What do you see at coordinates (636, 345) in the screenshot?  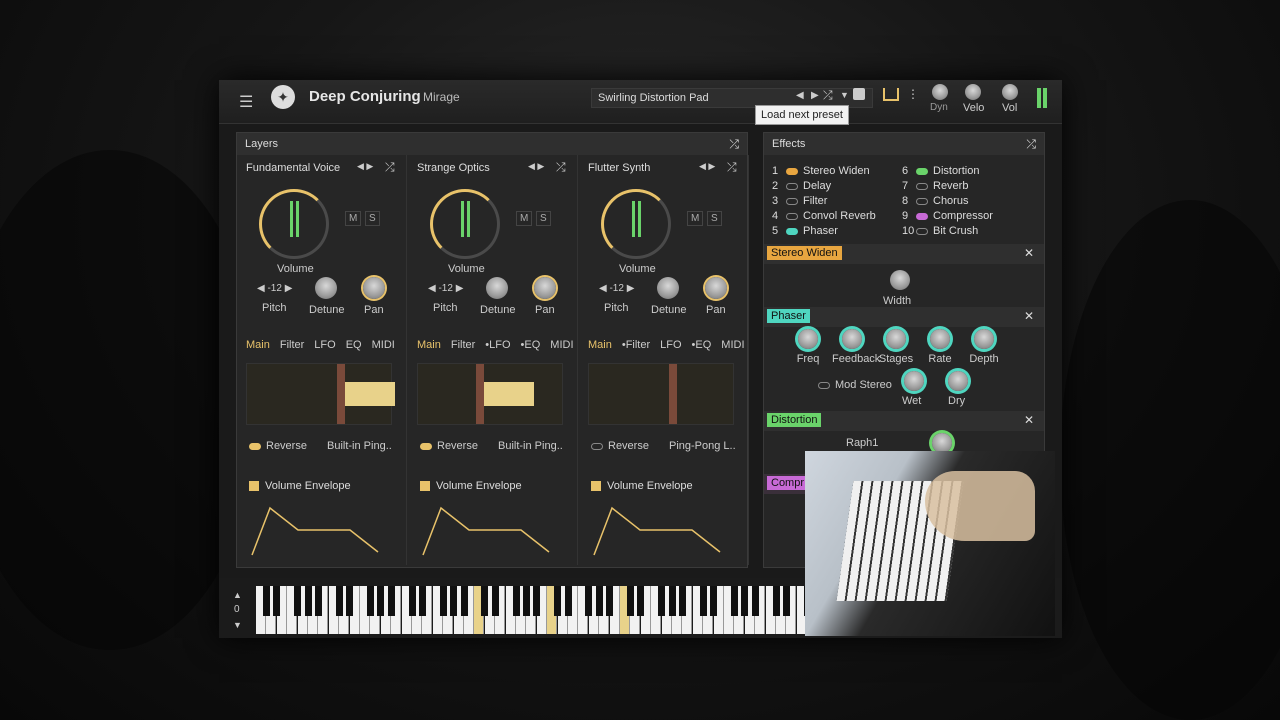 I see `tab-1: •Filter` at bounding box center [636, 345].